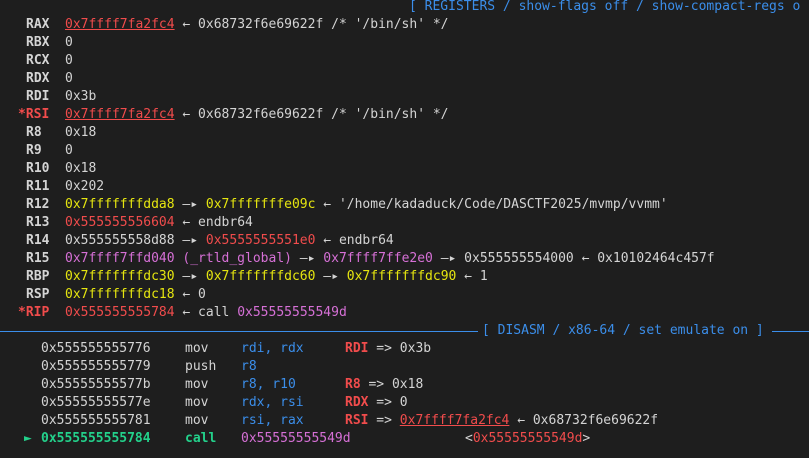 The image size is (809, 458). Describe the element at coordinates (354, 240) in the screenshot. I see `register-value-part: ← endbr64` at that location.